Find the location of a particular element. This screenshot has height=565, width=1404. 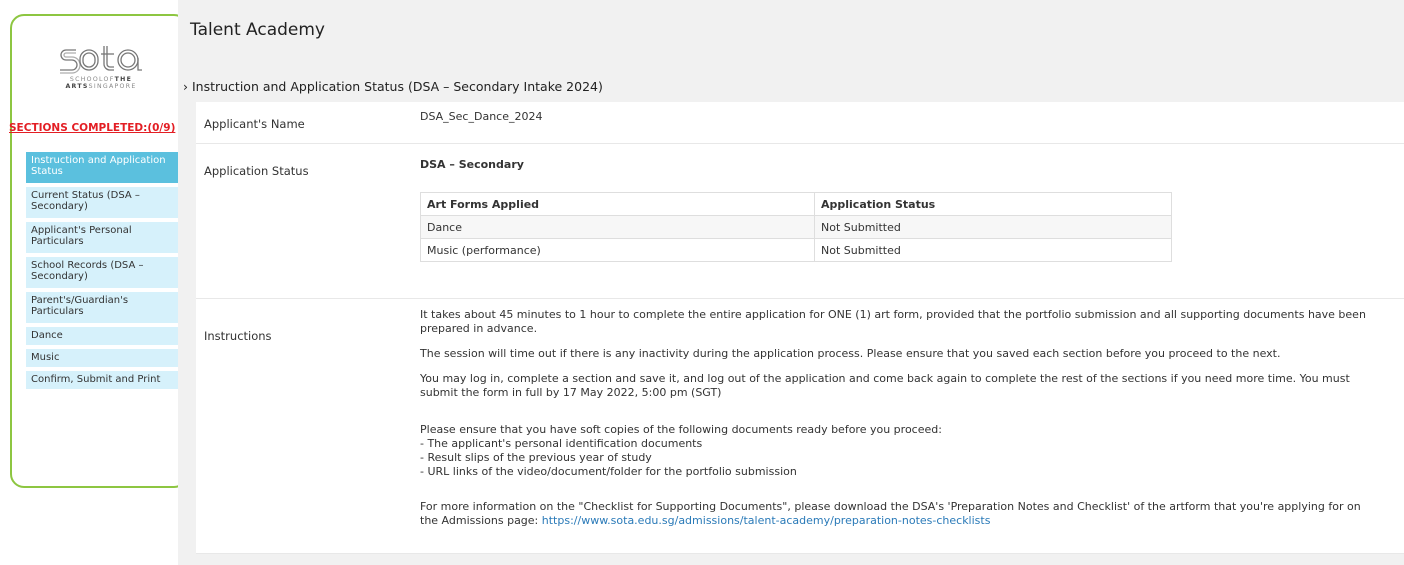

table-row: Music (performance) Not Submitted is located at coordinates (796, 250).